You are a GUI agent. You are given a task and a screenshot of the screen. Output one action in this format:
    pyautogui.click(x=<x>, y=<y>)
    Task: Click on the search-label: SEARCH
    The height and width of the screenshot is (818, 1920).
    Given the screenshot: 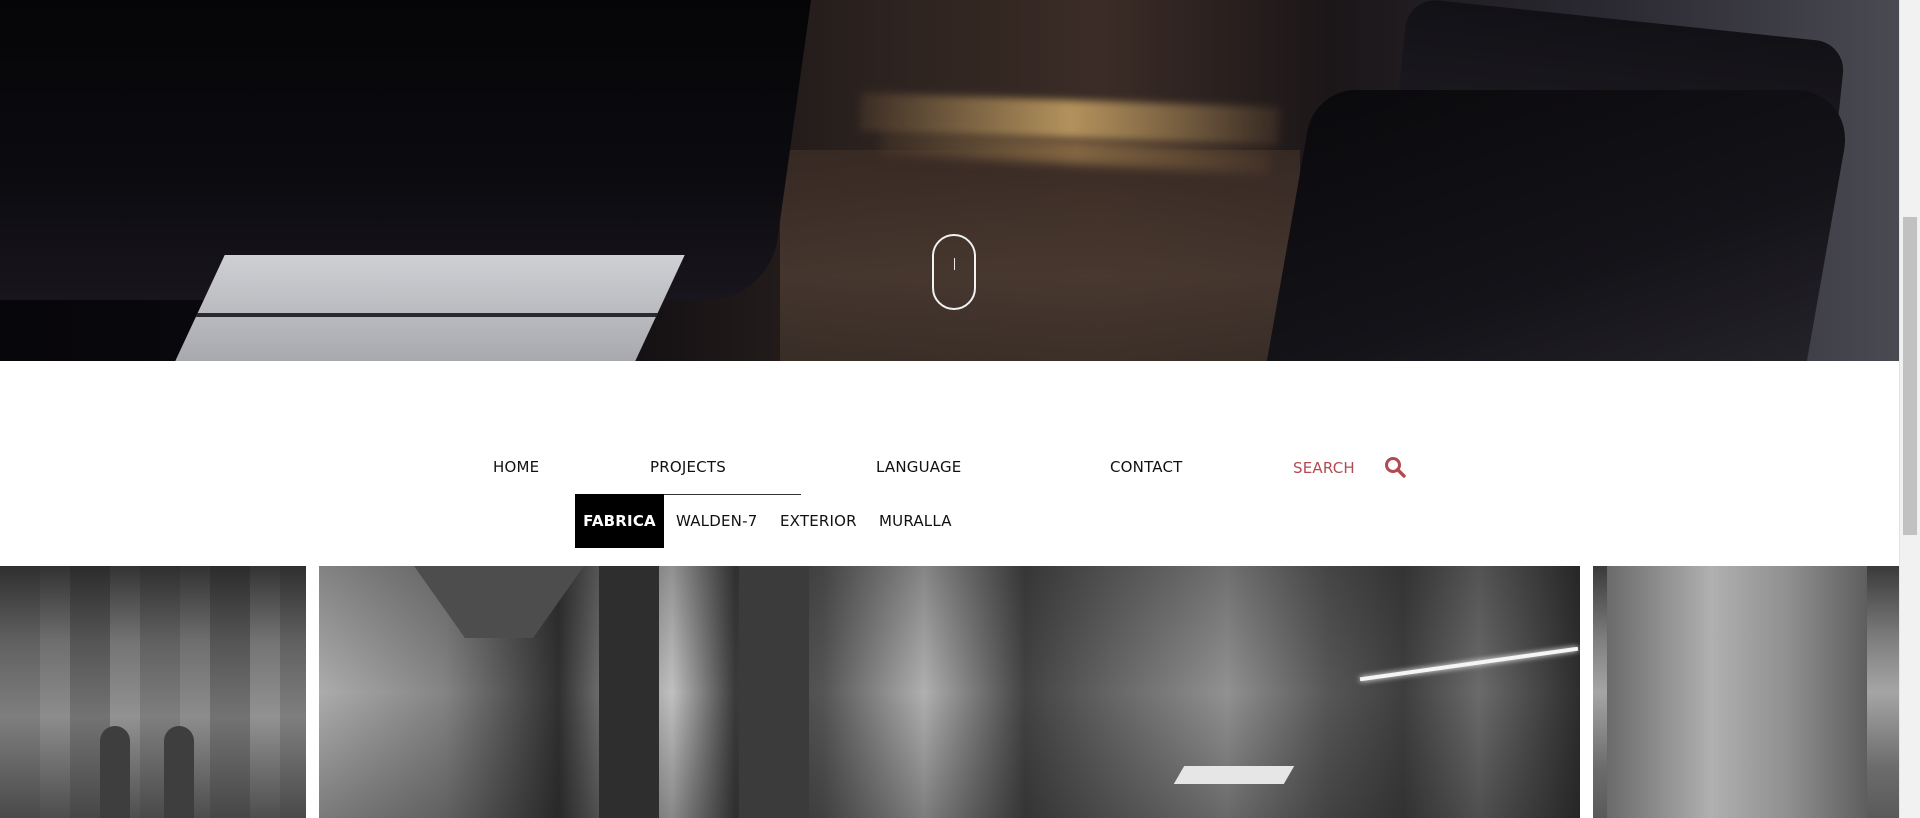 What is the action you would take?
    pyautogui.click(x=1324, y=468)
    